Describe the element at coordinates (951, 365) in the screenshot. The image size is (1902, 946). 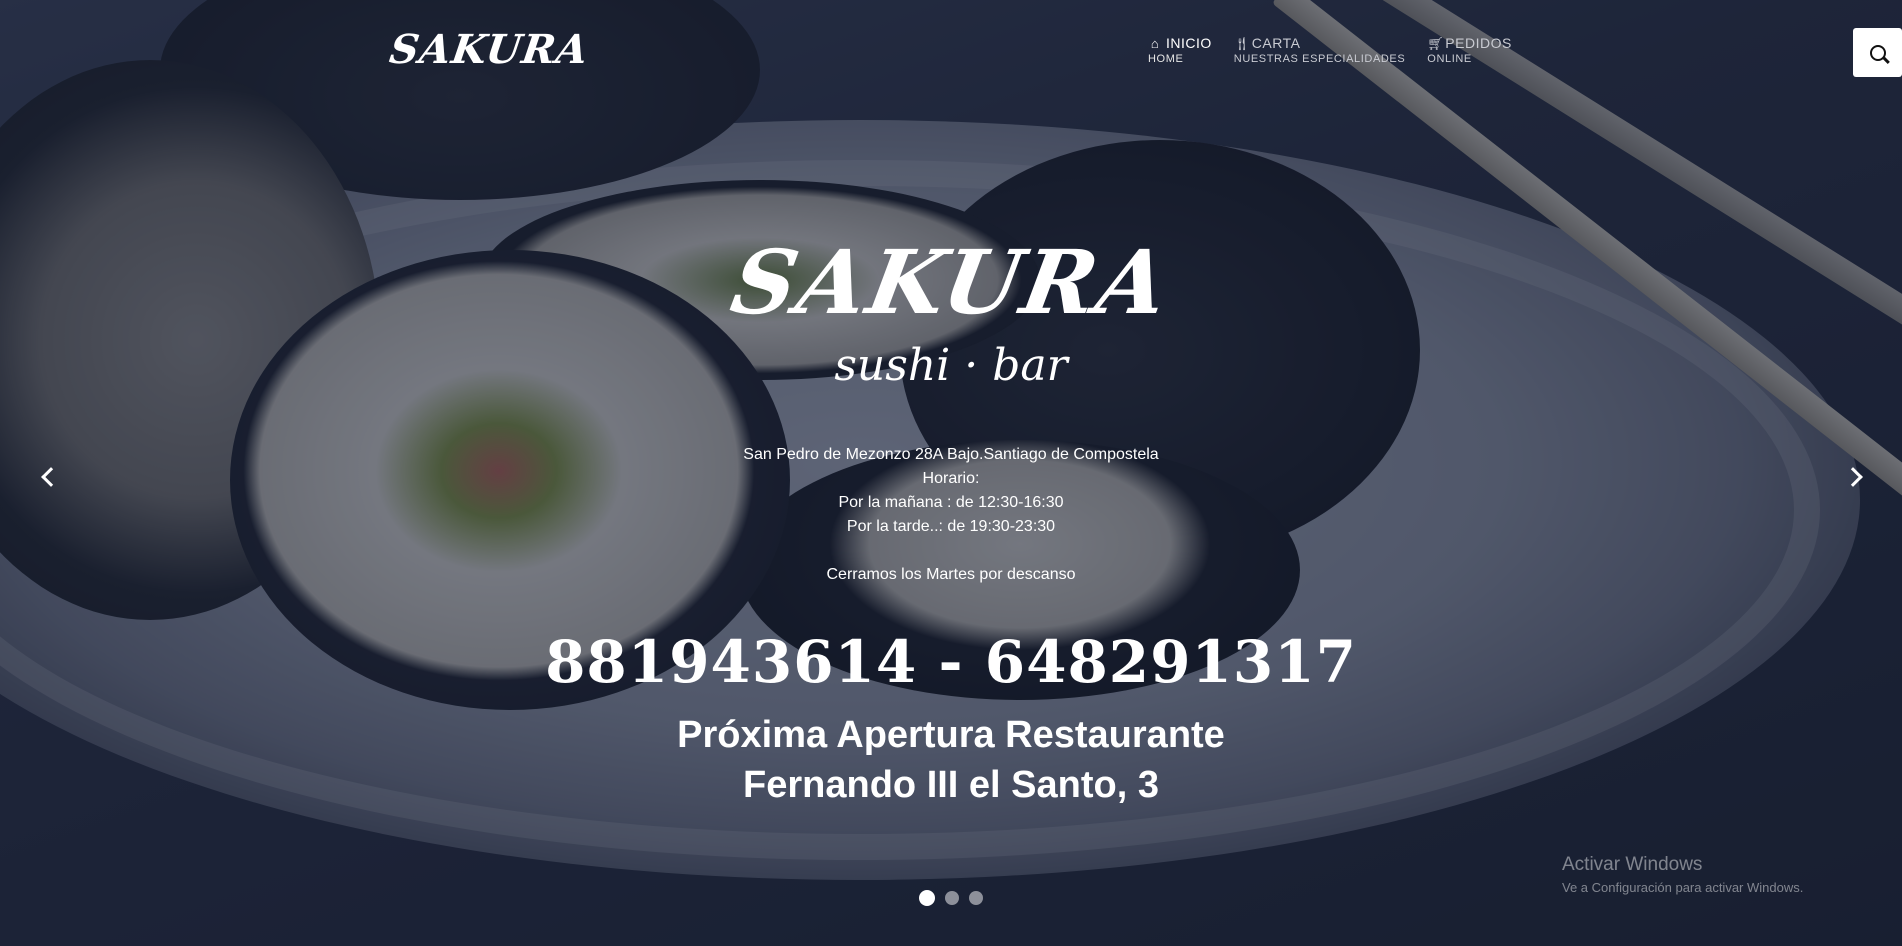
I see `hero-tagline: sushi · bar` at that location.